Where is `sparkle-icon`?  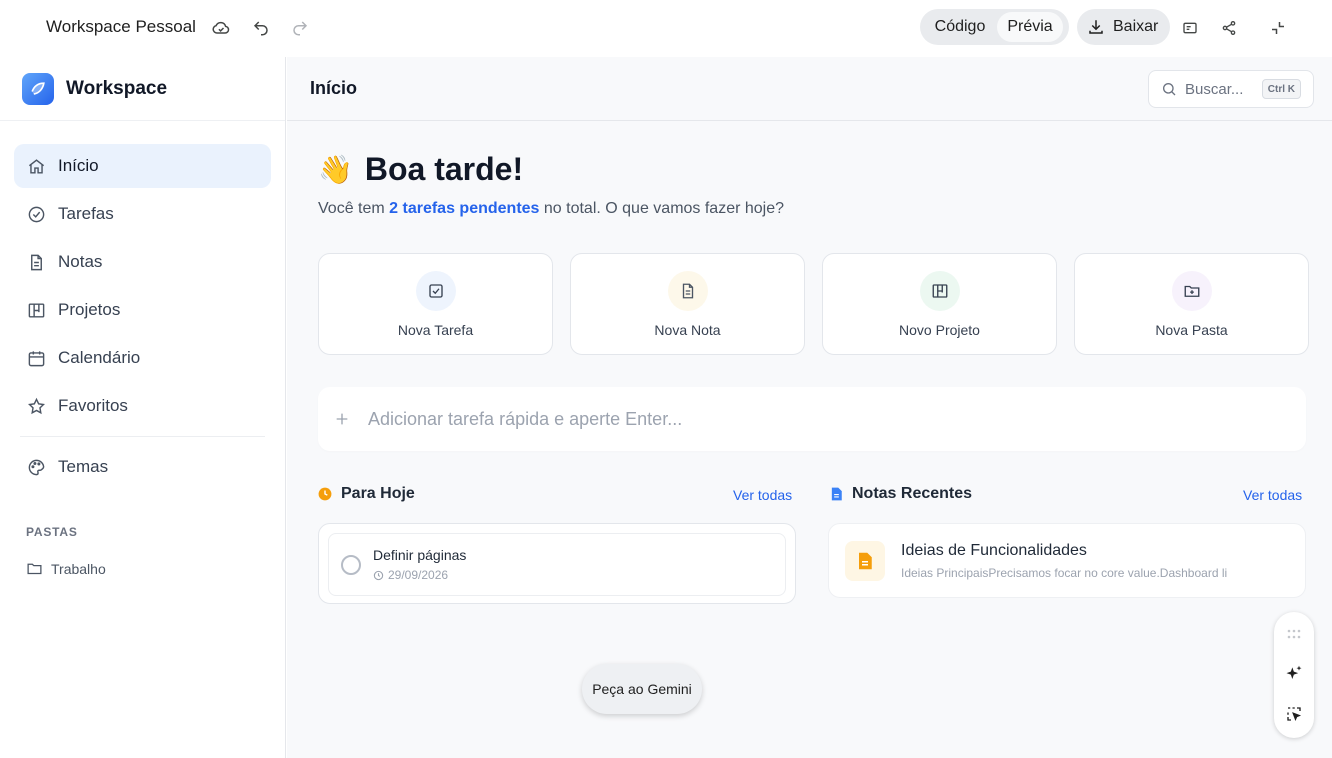
sparkle-icon is located at coordinates (1294, 674).